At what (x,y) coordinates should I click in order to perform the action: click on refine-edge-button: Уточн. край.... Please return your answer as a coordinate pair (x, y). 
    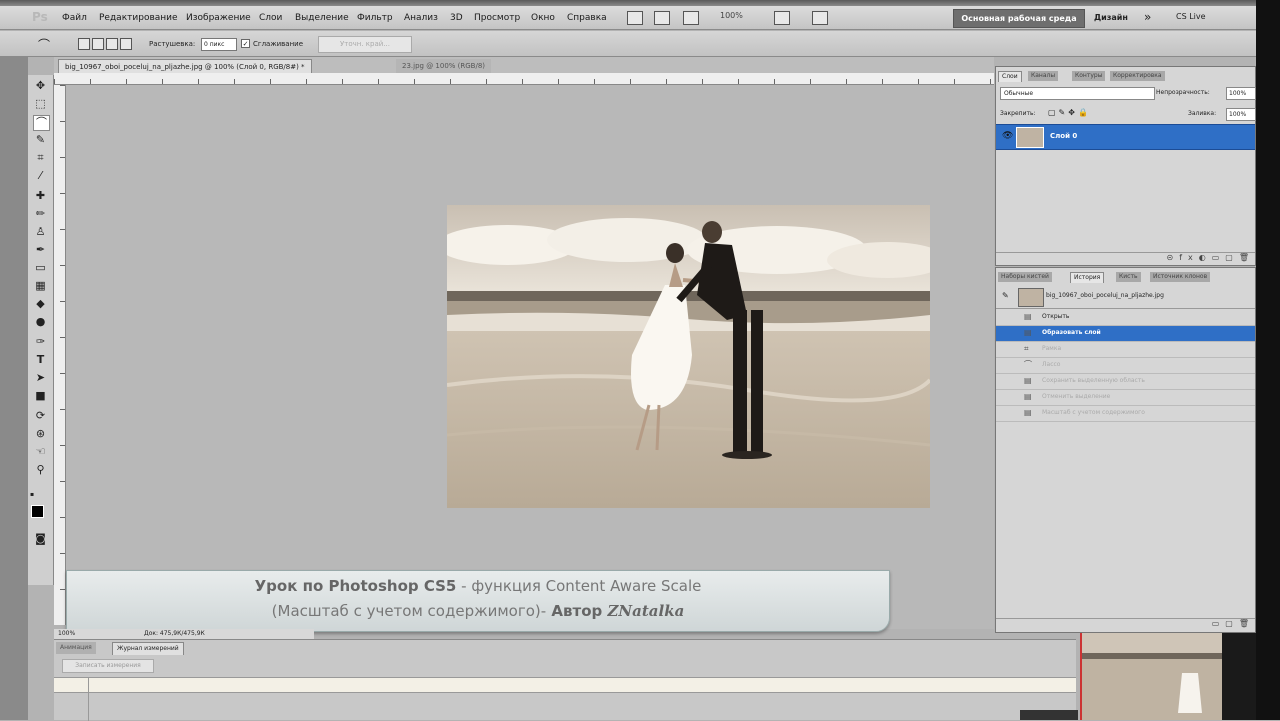
    Looking at the image, I should click on (365, 44).